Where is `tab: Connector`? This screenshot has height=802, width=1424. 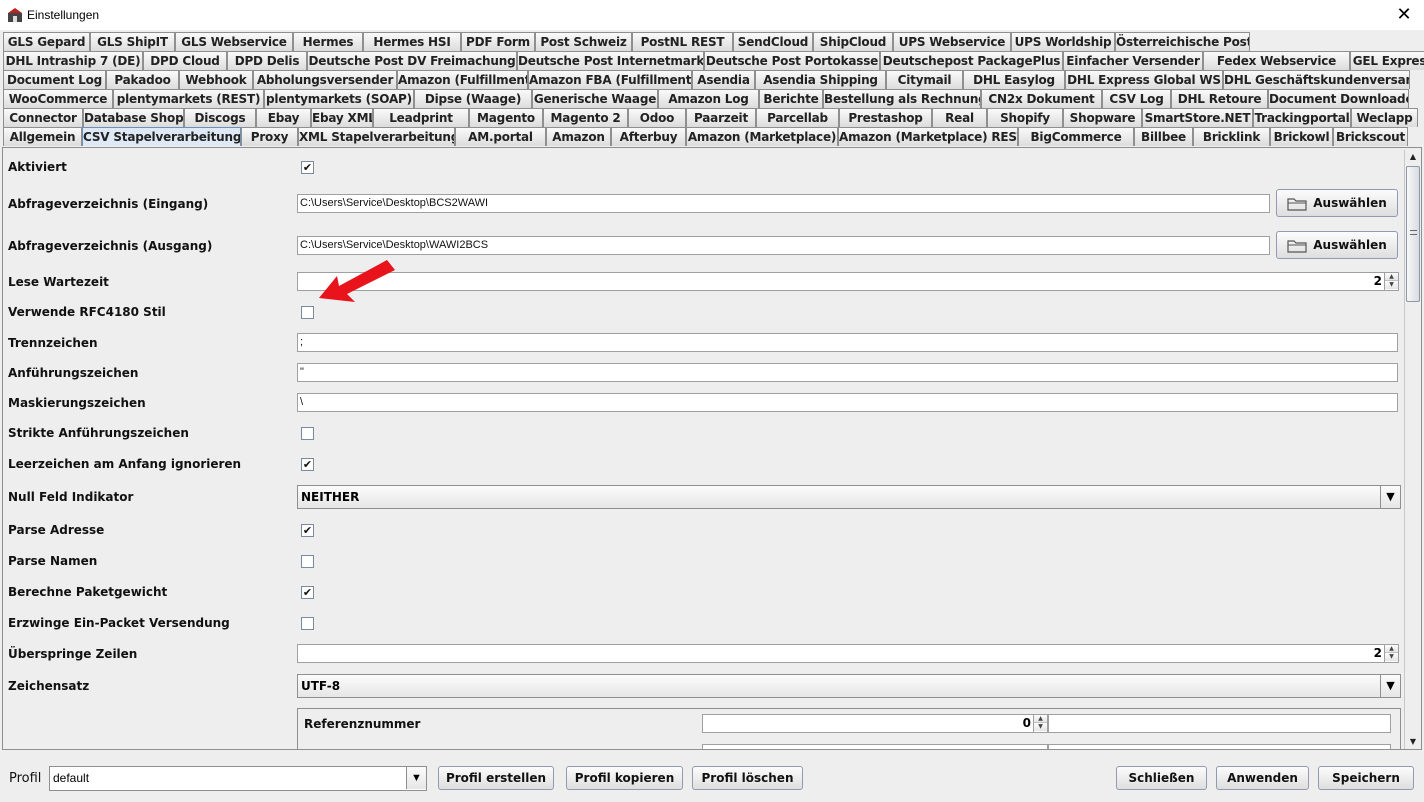
tab: Connector is located at coordinates (43, 117).